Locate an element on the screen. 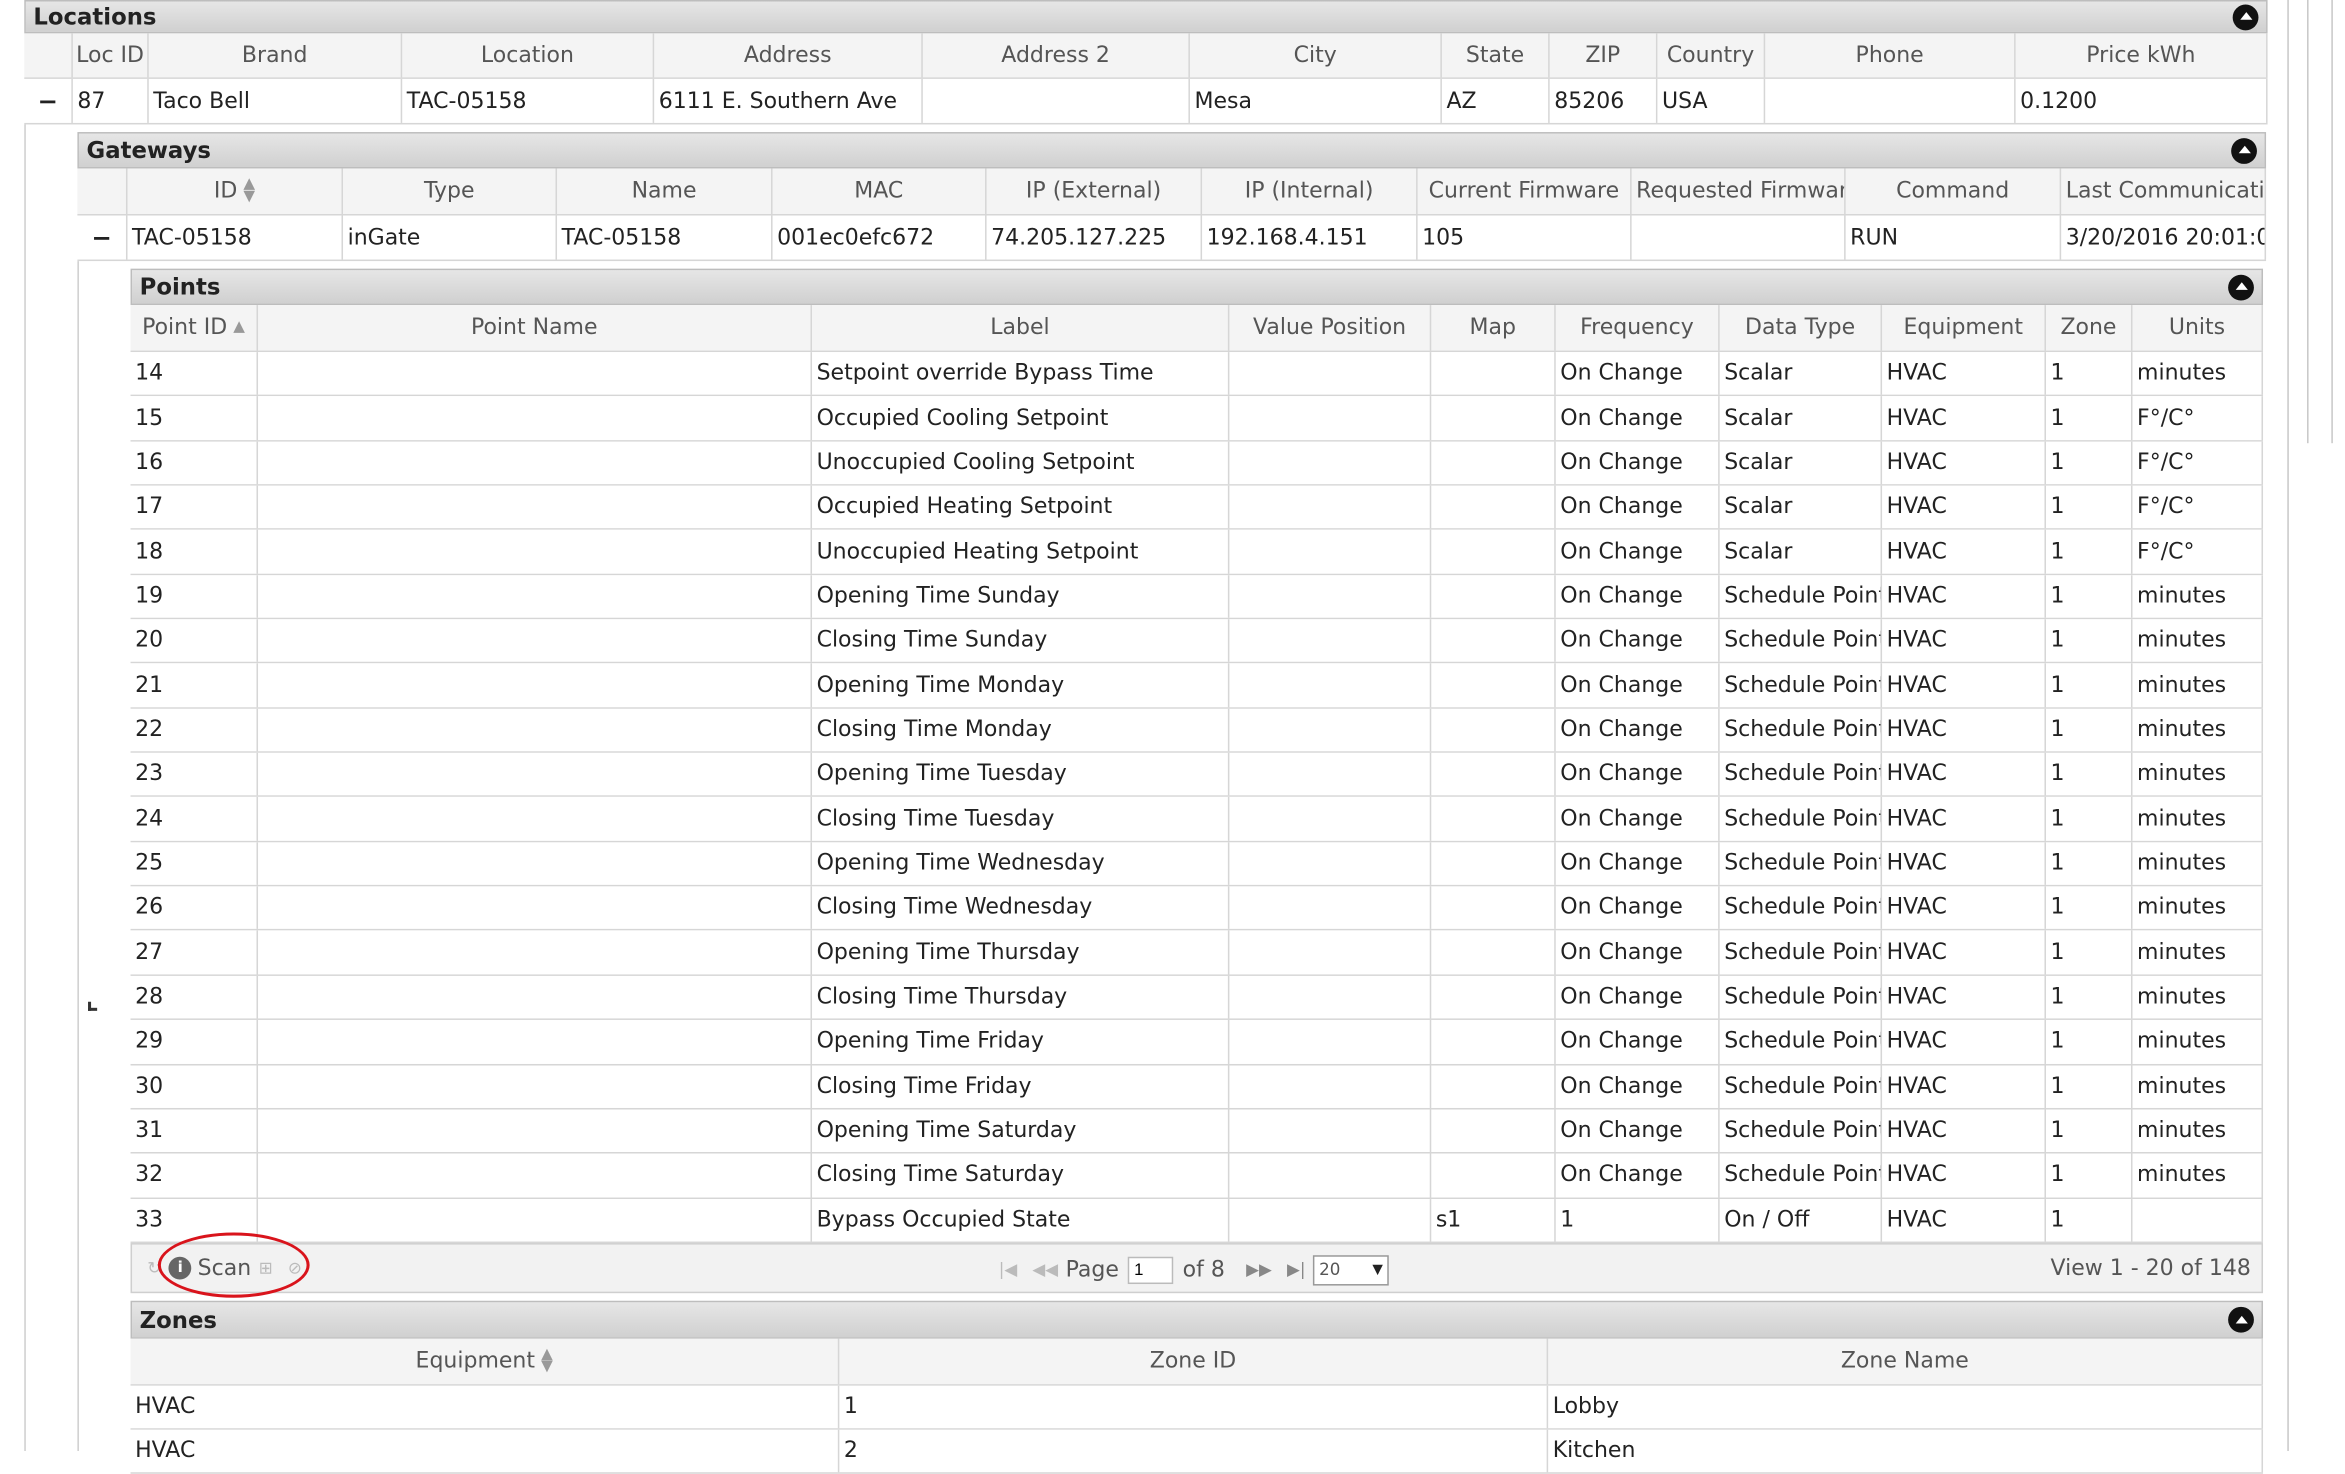 This screenshot has height=1474, width=2345. next-page-icon: ▶▶ is located at coordinates (1259, 1270).